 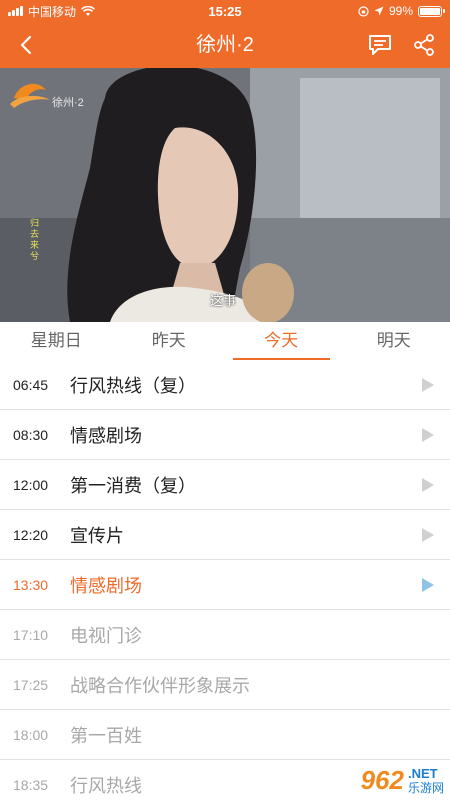 I want to click on tab-tomorrow: 明天, so click(x=394, y=341).